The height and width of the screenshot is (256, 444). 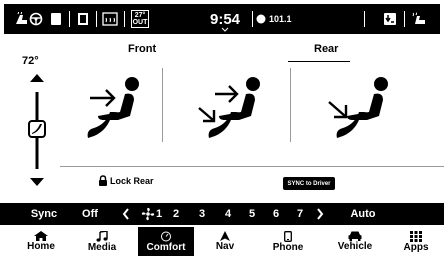 I want to click on tab-rear-underline, so click(x=319, y=61).